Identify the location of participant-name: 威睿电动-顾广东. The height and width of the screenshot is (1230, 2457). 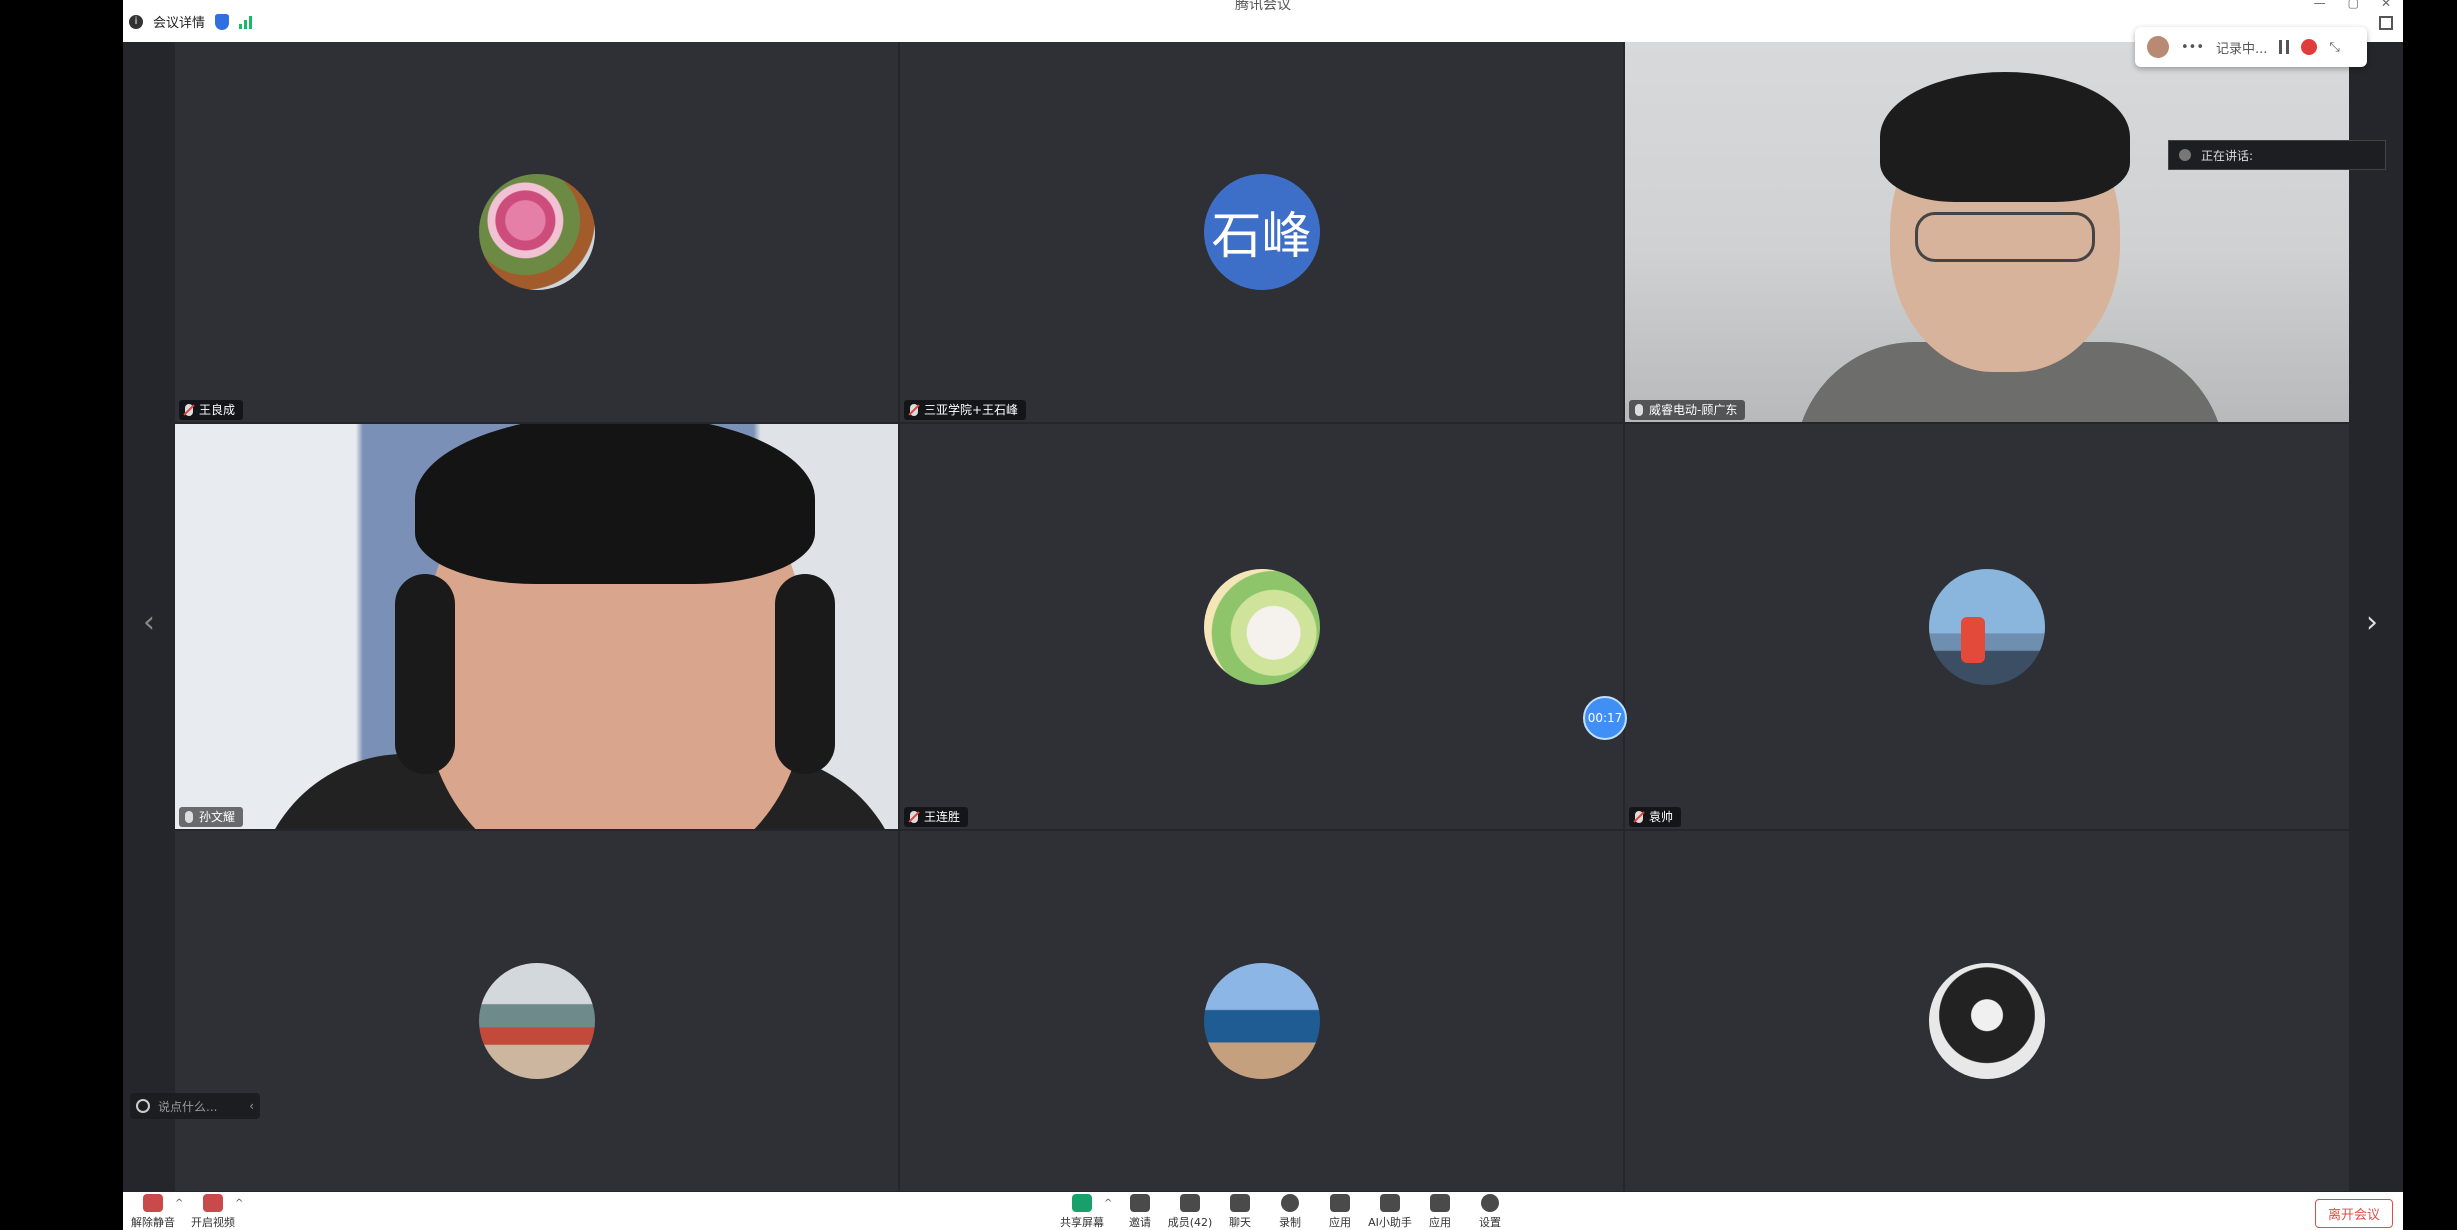
(1693, 410).